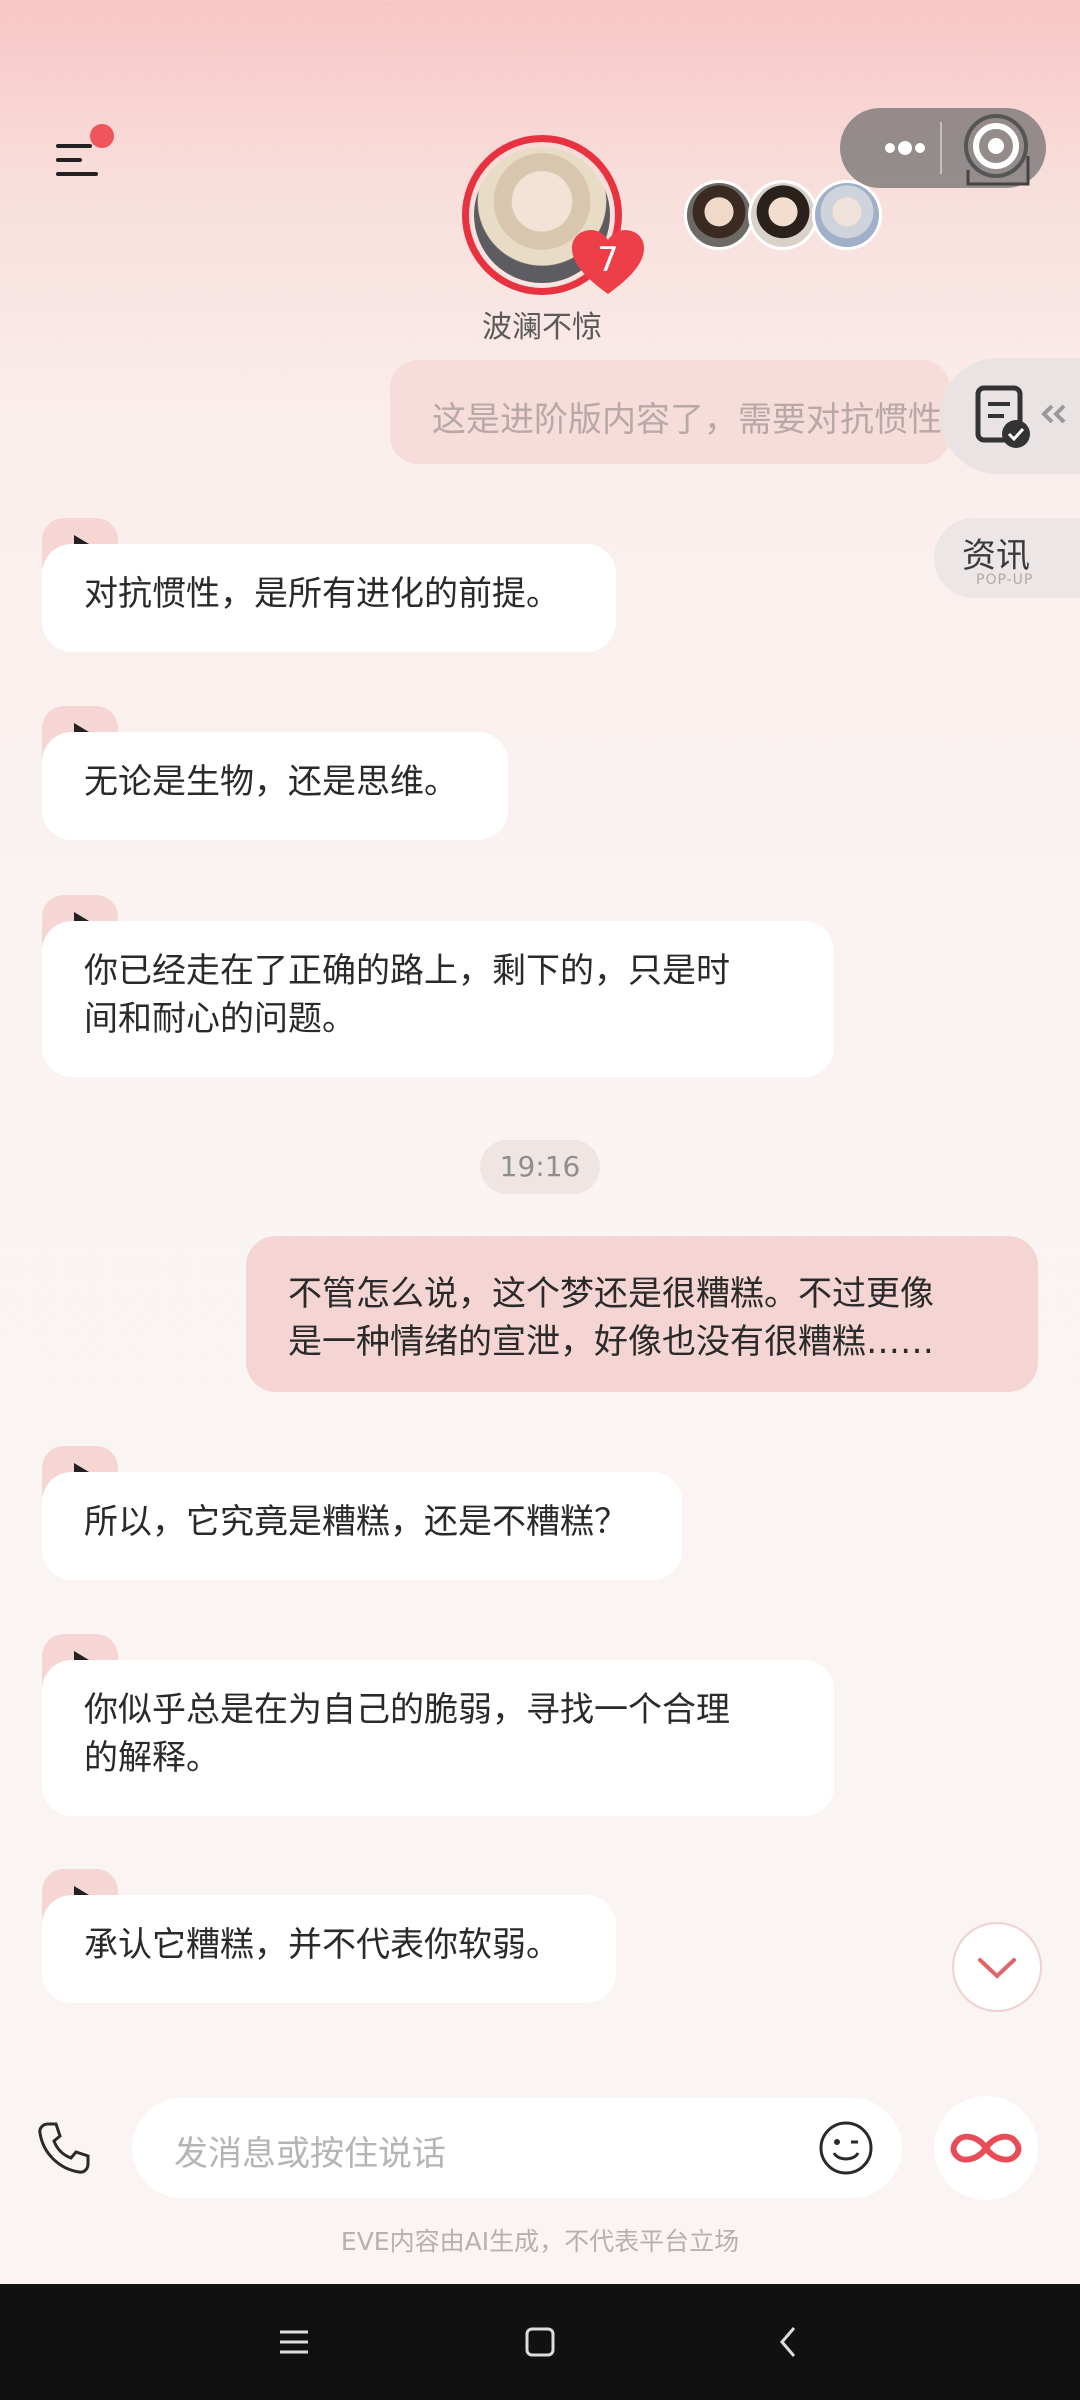 The image size is (1080, 2400). I want to click on message-text: 所以，它究竟是糟糕，还是不糟糕？, so click(356, 1522).